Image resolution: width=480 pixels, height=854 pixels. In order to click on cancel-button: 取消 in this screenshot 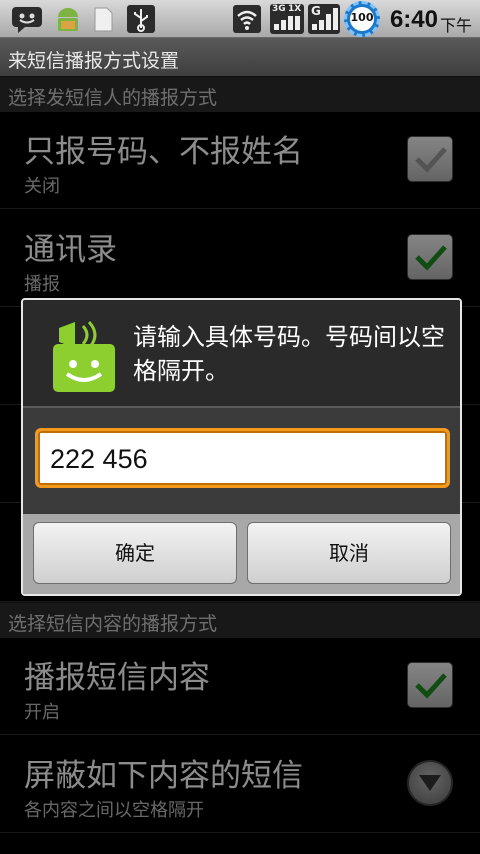, I will do `click(349, 553)`.